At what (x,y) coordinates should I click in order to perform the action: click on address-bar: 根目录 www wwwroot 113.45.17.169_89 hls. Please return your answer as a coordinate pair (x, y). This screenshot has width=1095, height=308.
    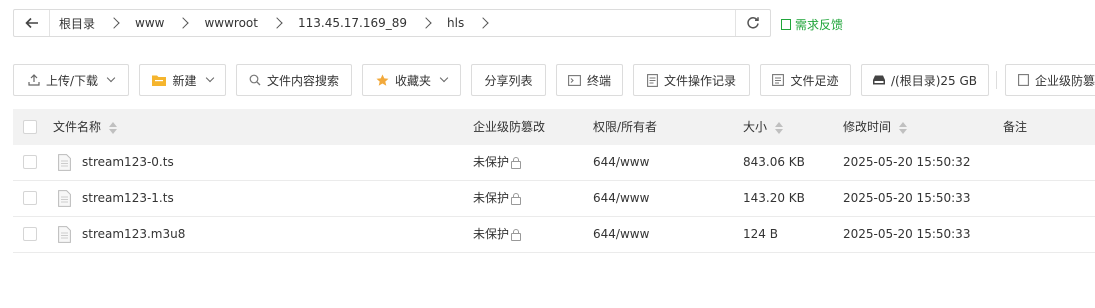
    Looking at the image, I should click on (392, 23).